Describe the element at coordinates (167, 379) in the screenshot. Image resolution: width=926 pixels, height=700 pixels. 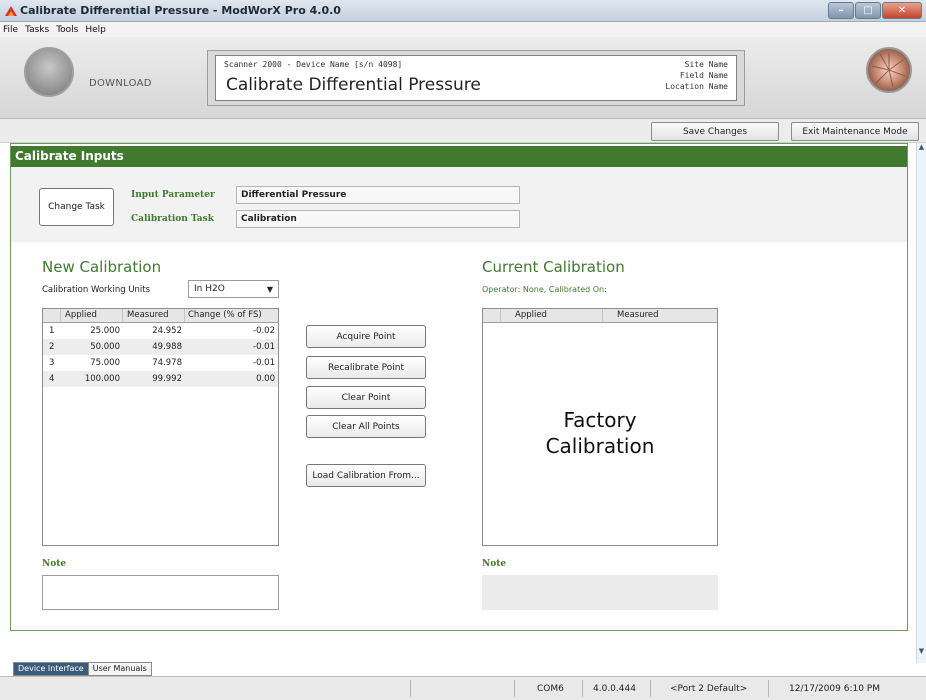
I see `measured-cell: 99.992` at that location.